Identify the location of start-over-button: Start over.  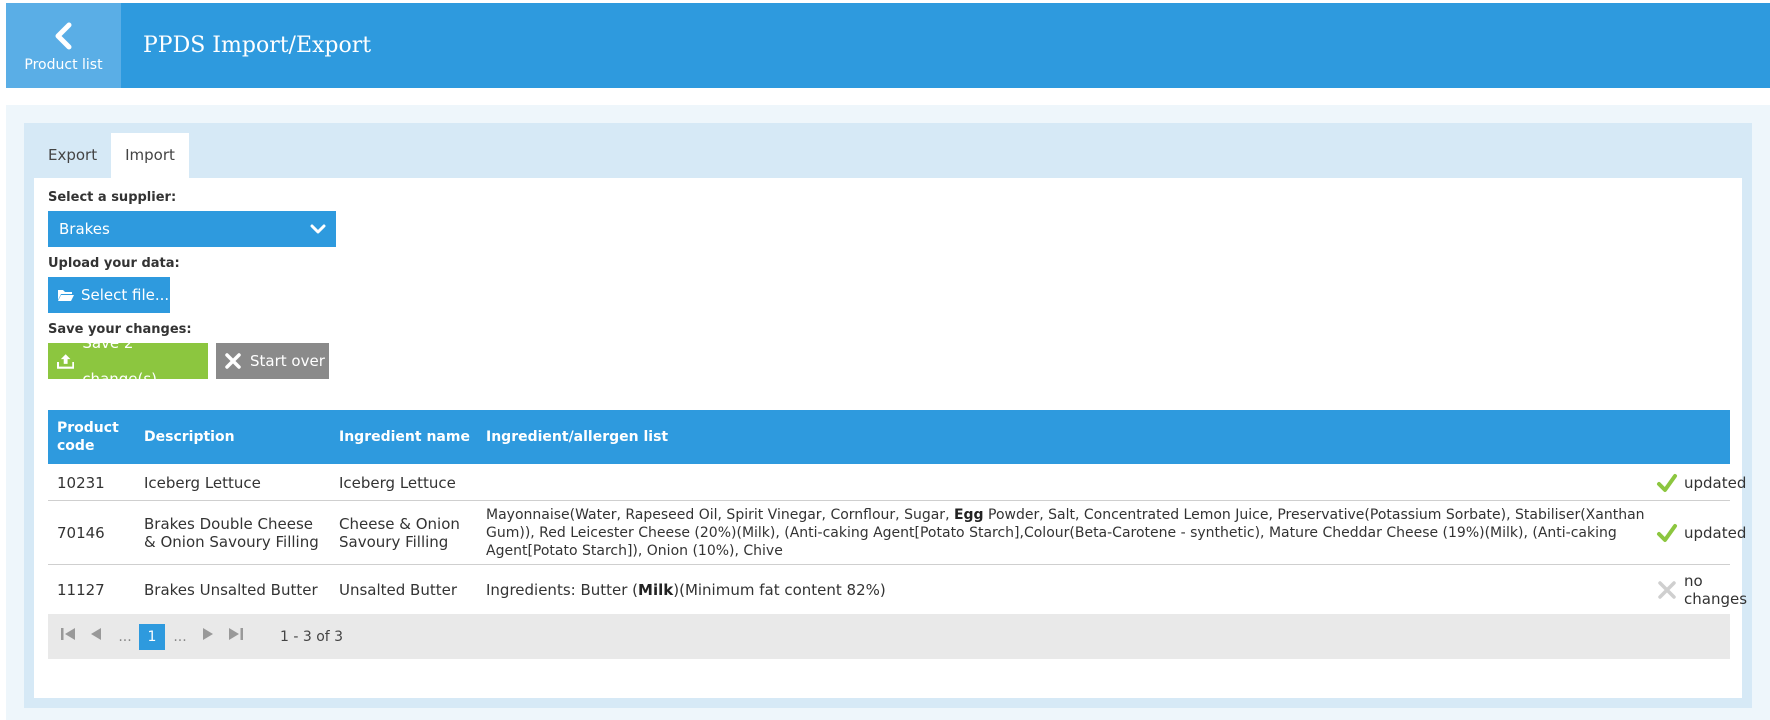
(272, 361).